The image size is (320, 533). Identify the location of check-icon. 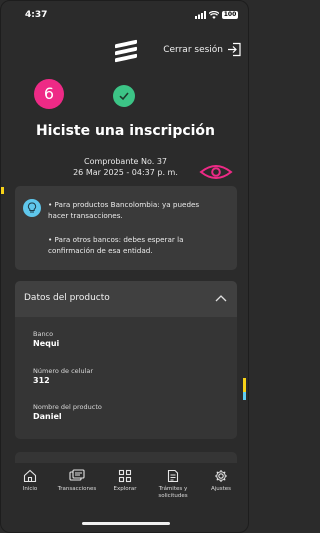
(124, 96).